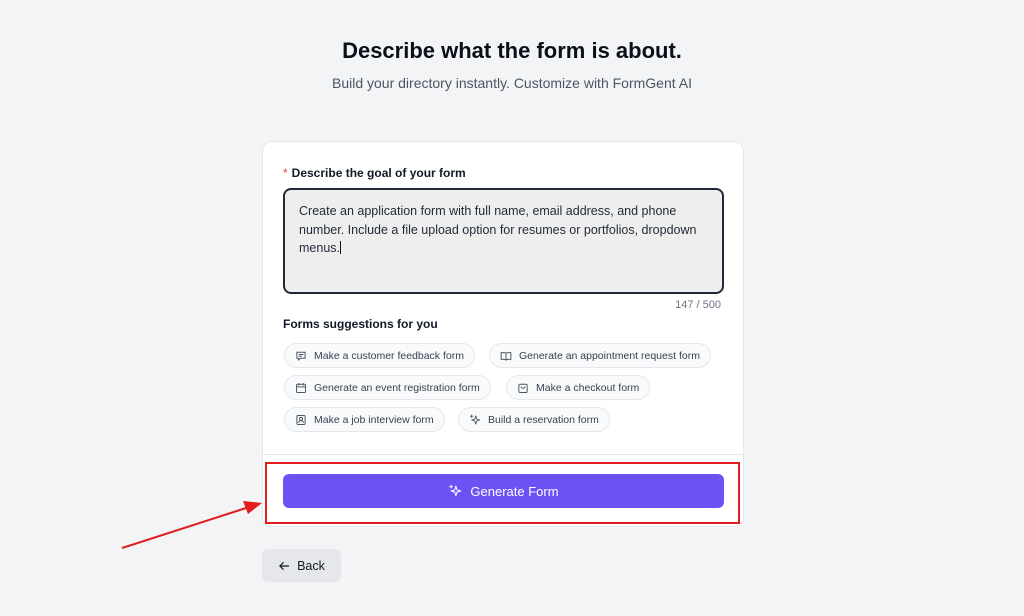 The image size is (1024, 616). Describe the element at coordinates (512, 50) in the screenshot. I see `page-title: Describe what the form is about.` at that location.